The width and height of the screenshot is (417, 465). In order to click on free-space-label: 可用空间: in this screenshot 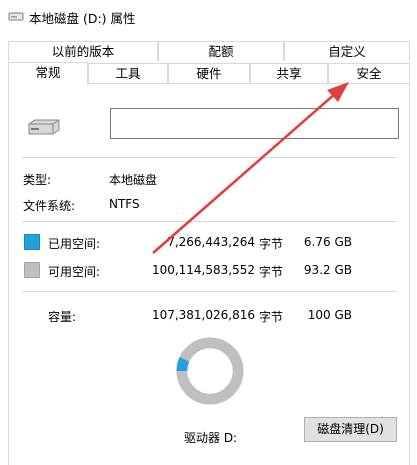, I will do `click(74, 272)`.